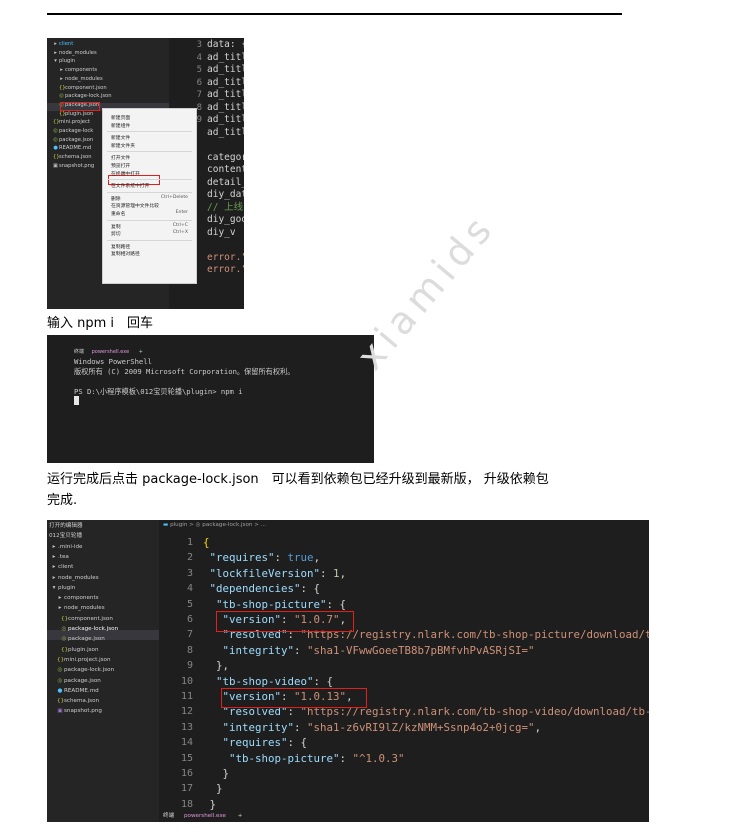  Describe the element at coordinates (327, 573) in the screenshot. I see `code-token: :` at that location.